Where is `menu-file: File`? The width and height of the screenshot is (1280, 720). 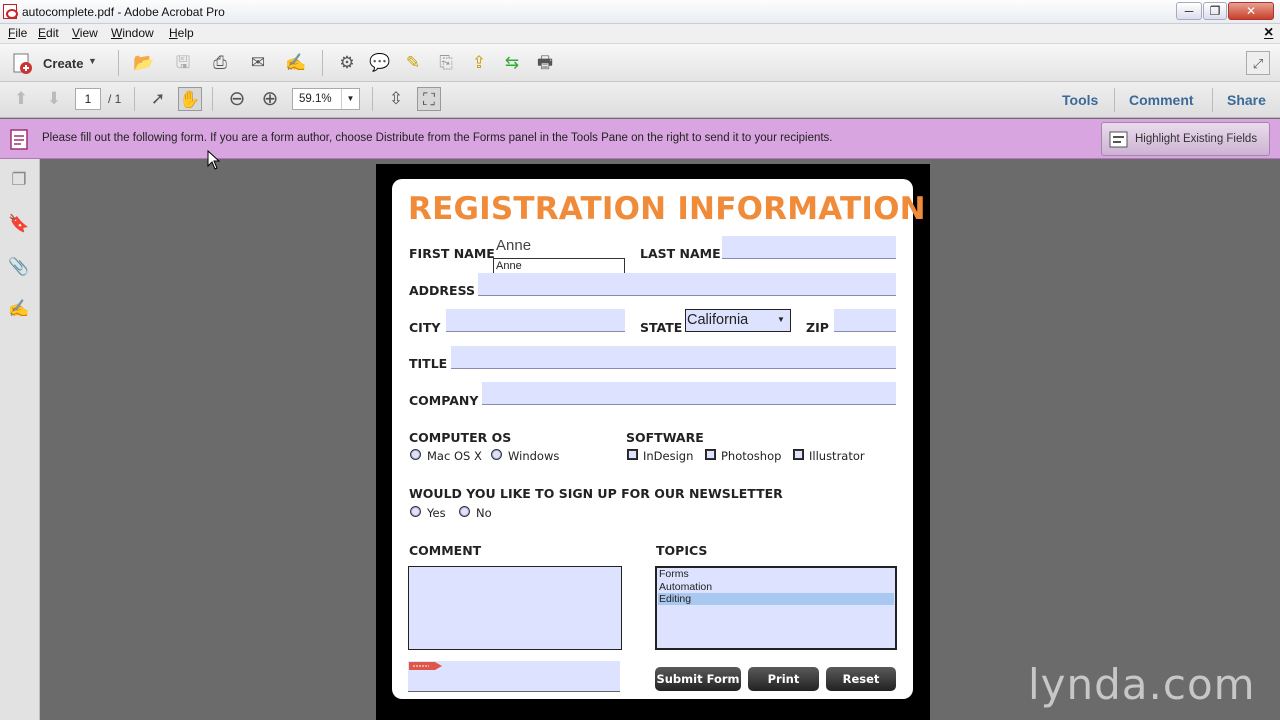 menu-file: File is located at coordinates (17, 33).